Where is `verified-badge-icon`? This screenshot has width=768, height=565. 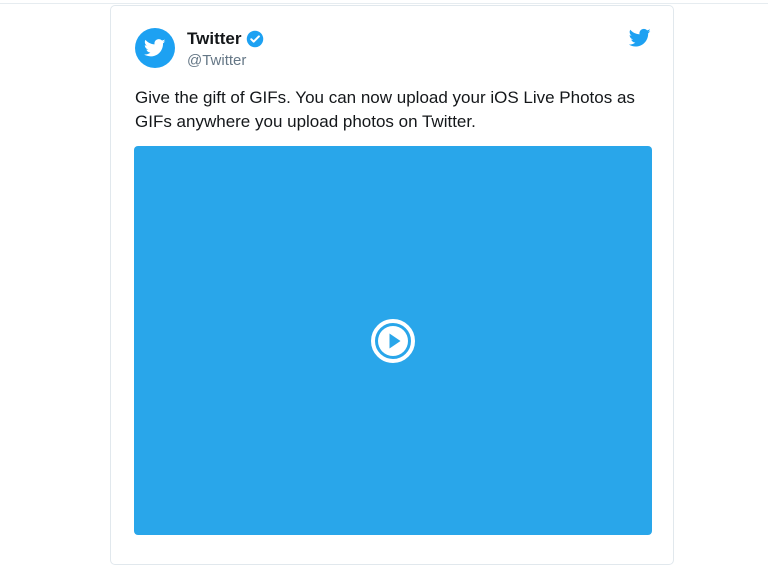
verified-badge-icon is located at coordinates (255, 39).